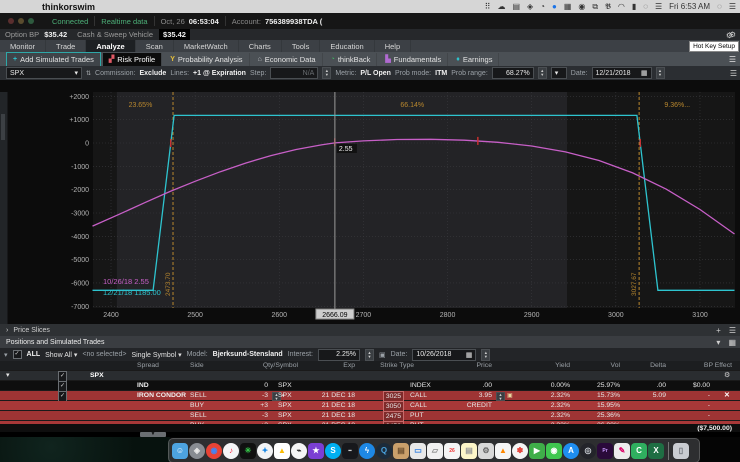 This screenshot has height=462, width=740. I want to click on prob-range-dropdown: ▾, so click(558, 73).